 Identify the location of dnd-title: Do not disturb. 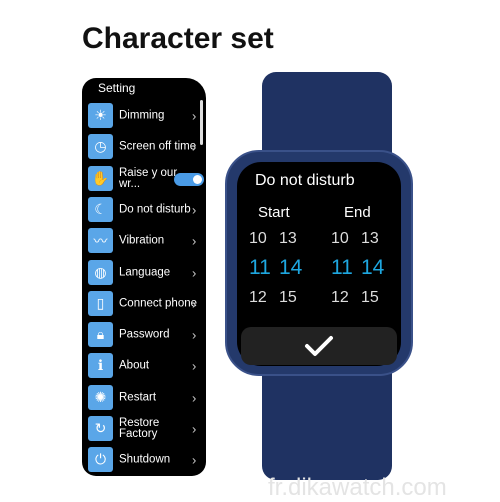
(305, 180).